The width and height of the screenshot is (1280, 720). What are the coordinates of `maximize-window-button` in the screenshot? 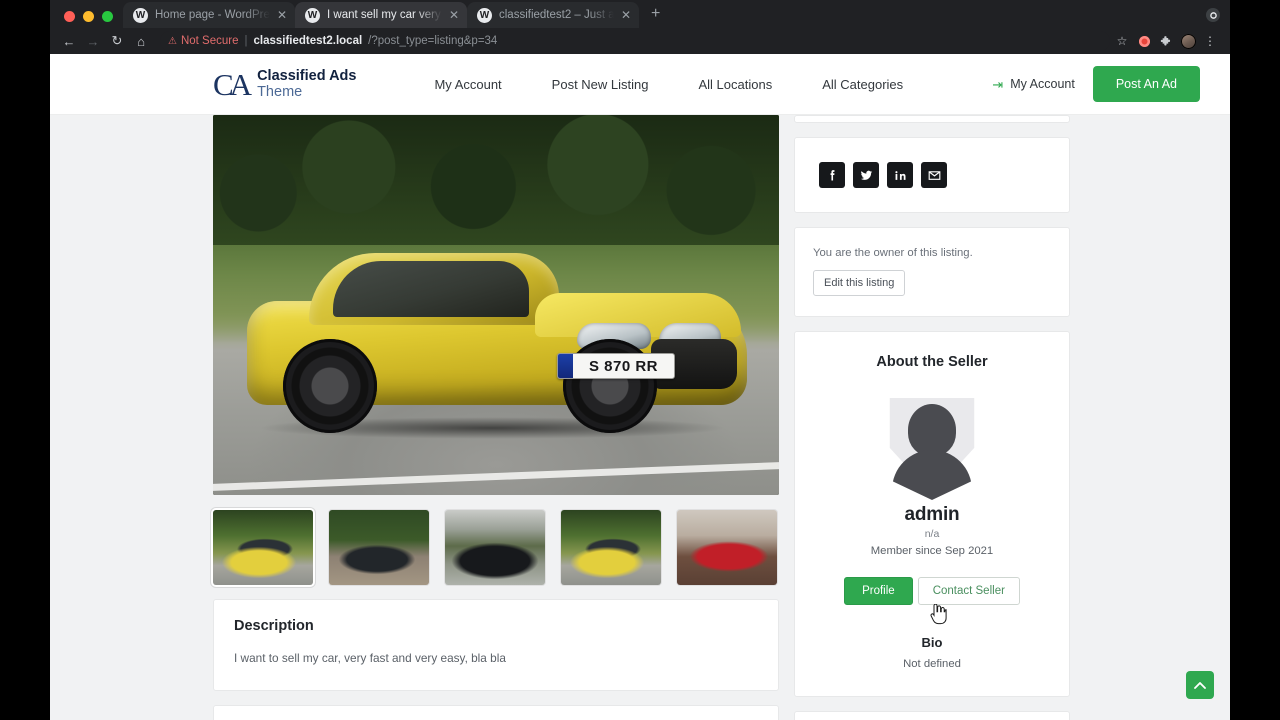 It's located at (107, 16).